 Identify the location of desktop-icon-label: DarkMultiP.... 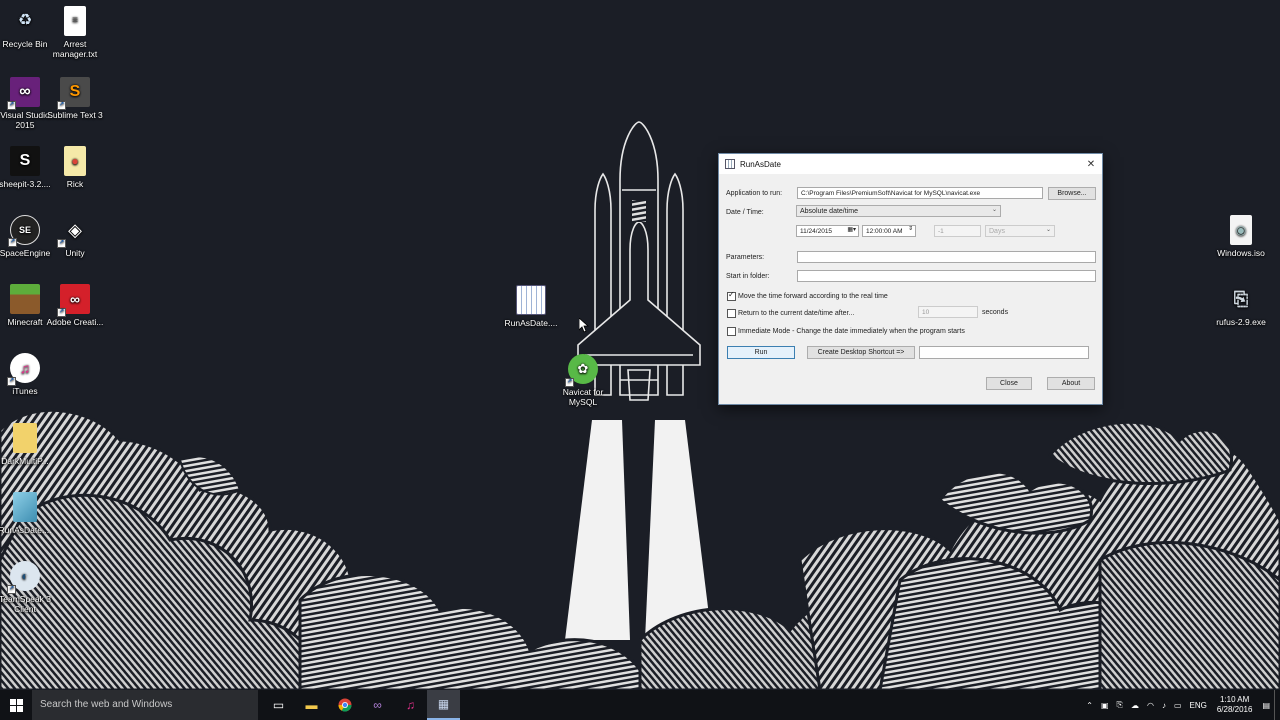
(25, 461).